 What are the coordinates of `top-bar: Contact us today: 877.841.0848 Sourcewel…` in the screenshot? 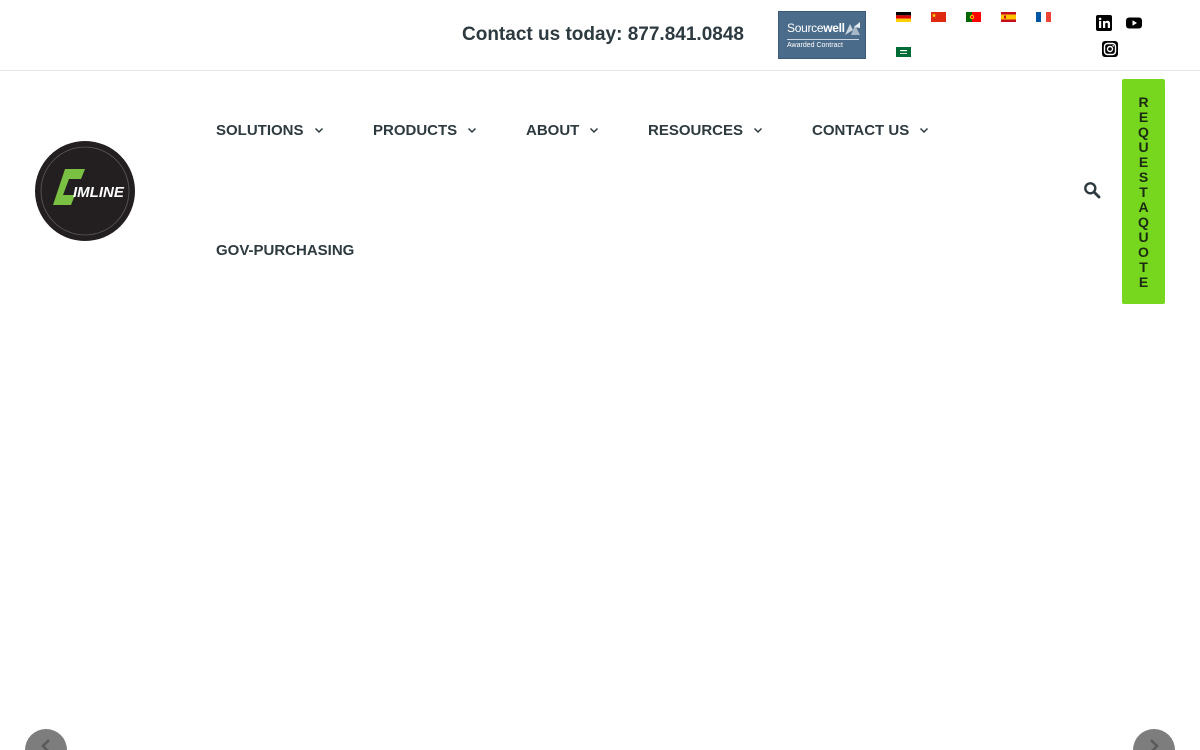 It's located at (600, 35).